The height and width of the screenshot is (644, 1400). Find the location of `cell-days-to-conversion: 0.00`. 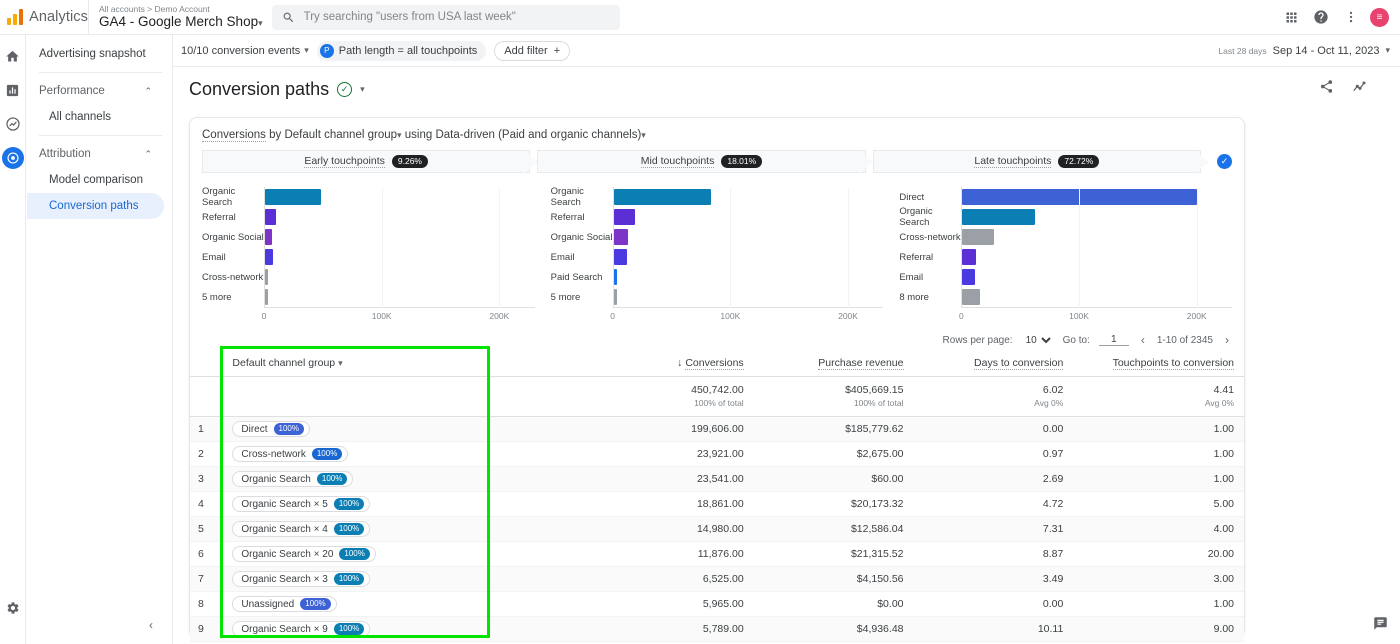

cell-days-to-conversion: 0.00 is located at coordinates (993, 604).